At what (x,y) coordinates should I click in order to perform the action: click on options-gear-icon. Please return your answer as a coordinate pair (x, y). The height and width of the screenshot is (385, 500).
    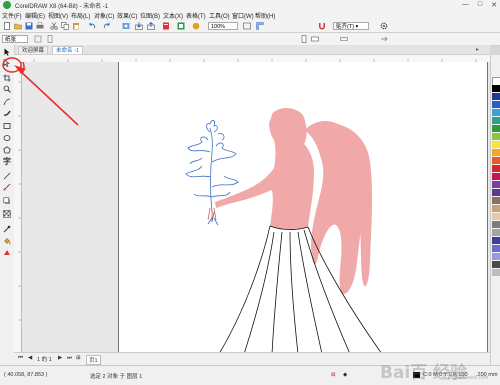
    Looking at the image, I should click on (384, 26).